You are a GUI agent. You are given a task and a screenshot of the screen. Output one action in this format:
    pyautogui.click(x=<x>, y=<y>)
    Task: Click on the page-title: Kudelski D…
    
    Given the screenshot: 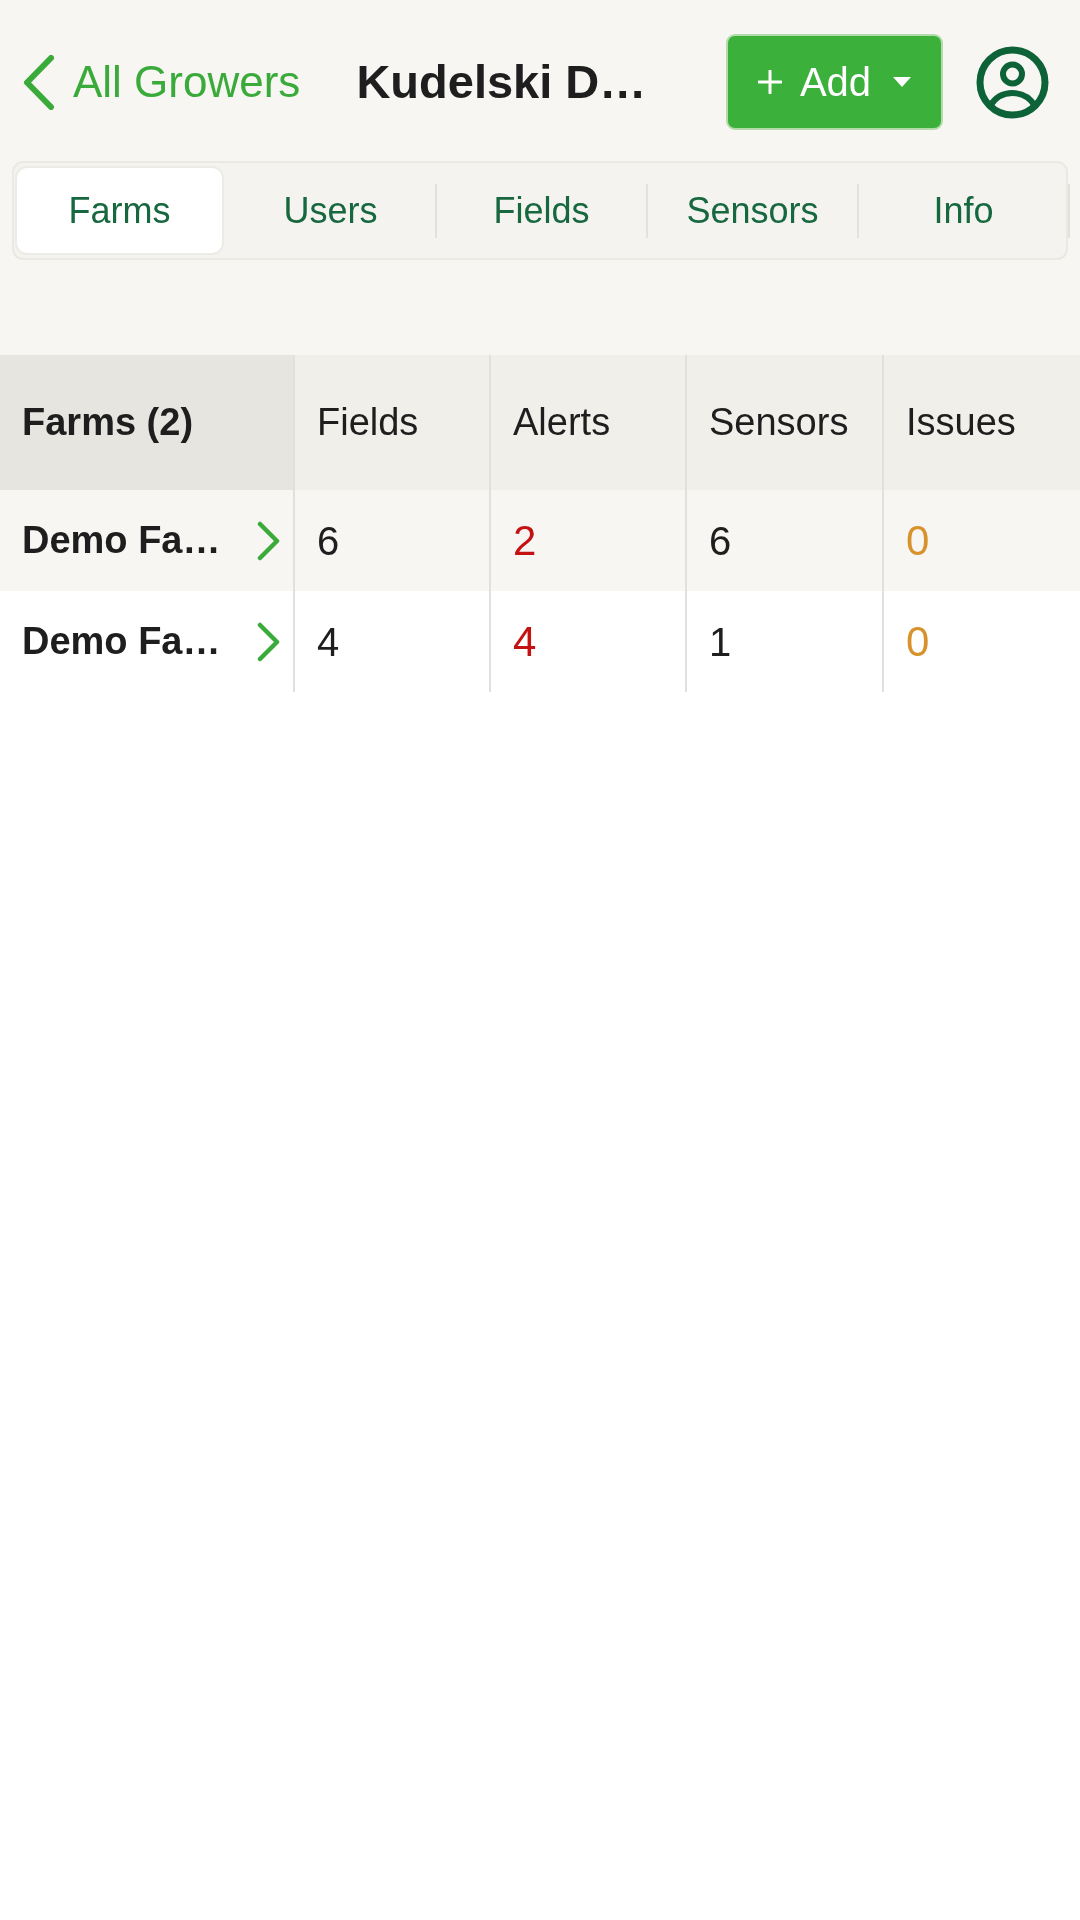 What is the action you would take?
    pyautogui.click(x=501, y=82)
    